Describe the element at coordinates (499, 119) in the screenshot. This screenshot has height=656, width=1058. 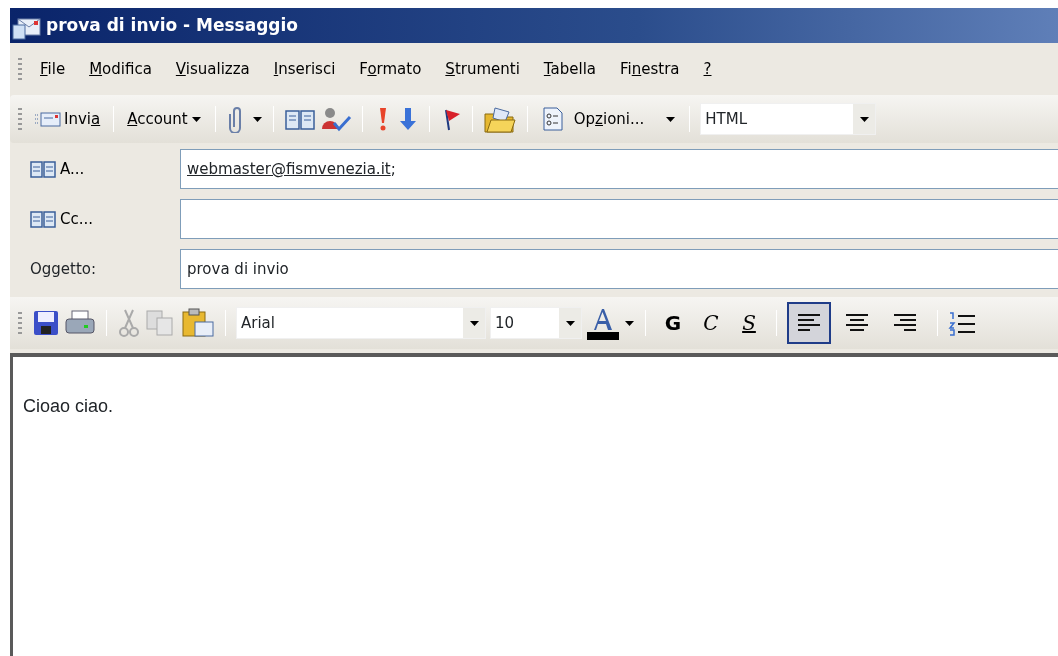
I see `folder-icon` at that location.